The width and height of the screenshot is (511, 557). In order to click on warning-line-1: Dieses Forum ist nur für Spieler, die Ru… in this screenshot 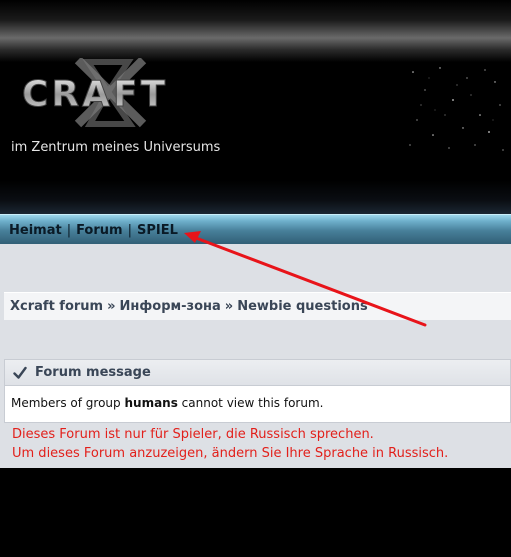, I will do `click(193, 434)`.